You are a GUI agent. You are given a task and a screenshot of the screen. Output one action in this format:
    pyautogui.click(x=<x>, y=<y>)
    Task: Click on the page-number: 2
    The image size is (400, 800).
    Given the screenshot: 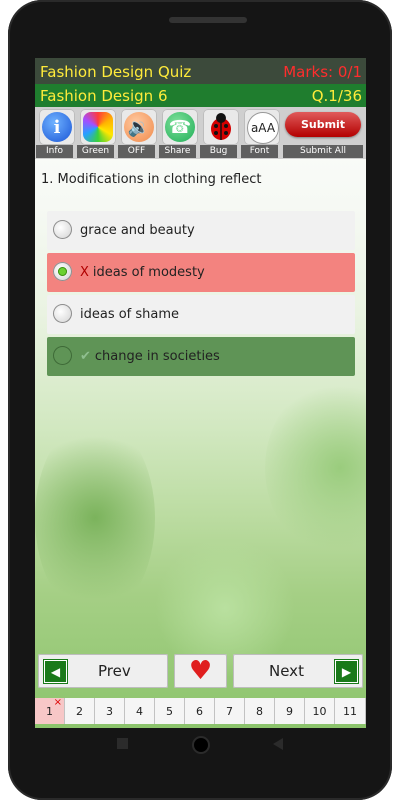 What is the action you would take?
    pyautogui.click(x=79, y=711)
    